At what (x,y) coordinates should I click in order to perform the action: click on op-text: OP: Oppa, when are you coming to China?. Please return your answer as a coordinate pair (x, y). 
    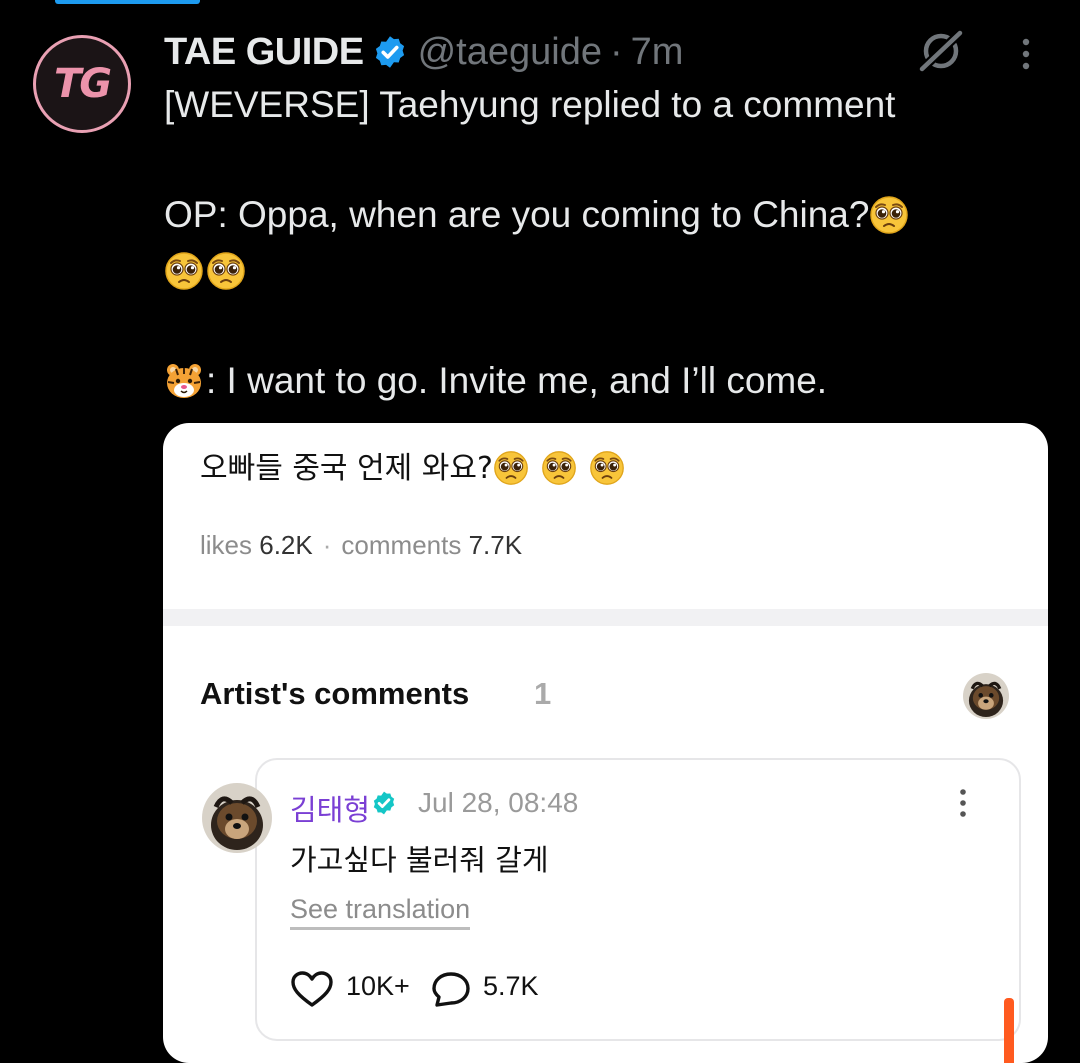
    Looking at the image, I should click on (517, 214).